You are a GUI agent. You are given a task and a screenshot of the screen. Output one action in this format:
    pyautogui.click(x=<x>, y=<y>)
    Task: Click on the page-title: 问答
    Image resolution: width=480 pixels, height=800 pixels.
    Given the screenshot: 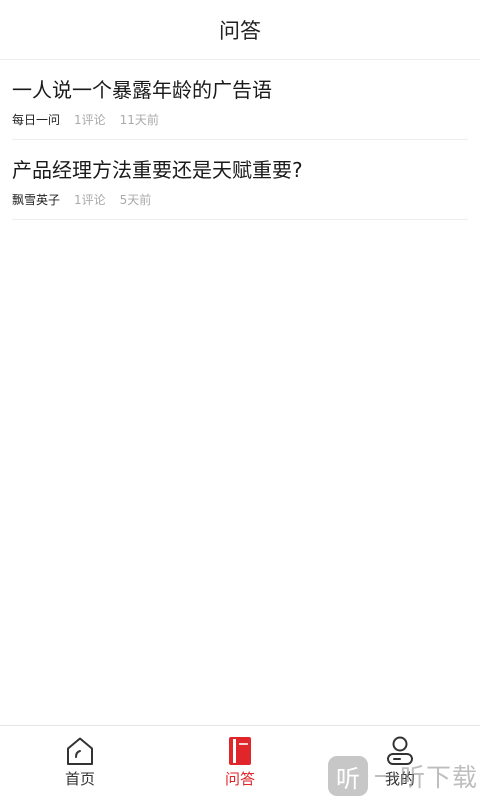 What is the action you would take?
    pyautogui.click(x=240, y=30)
    